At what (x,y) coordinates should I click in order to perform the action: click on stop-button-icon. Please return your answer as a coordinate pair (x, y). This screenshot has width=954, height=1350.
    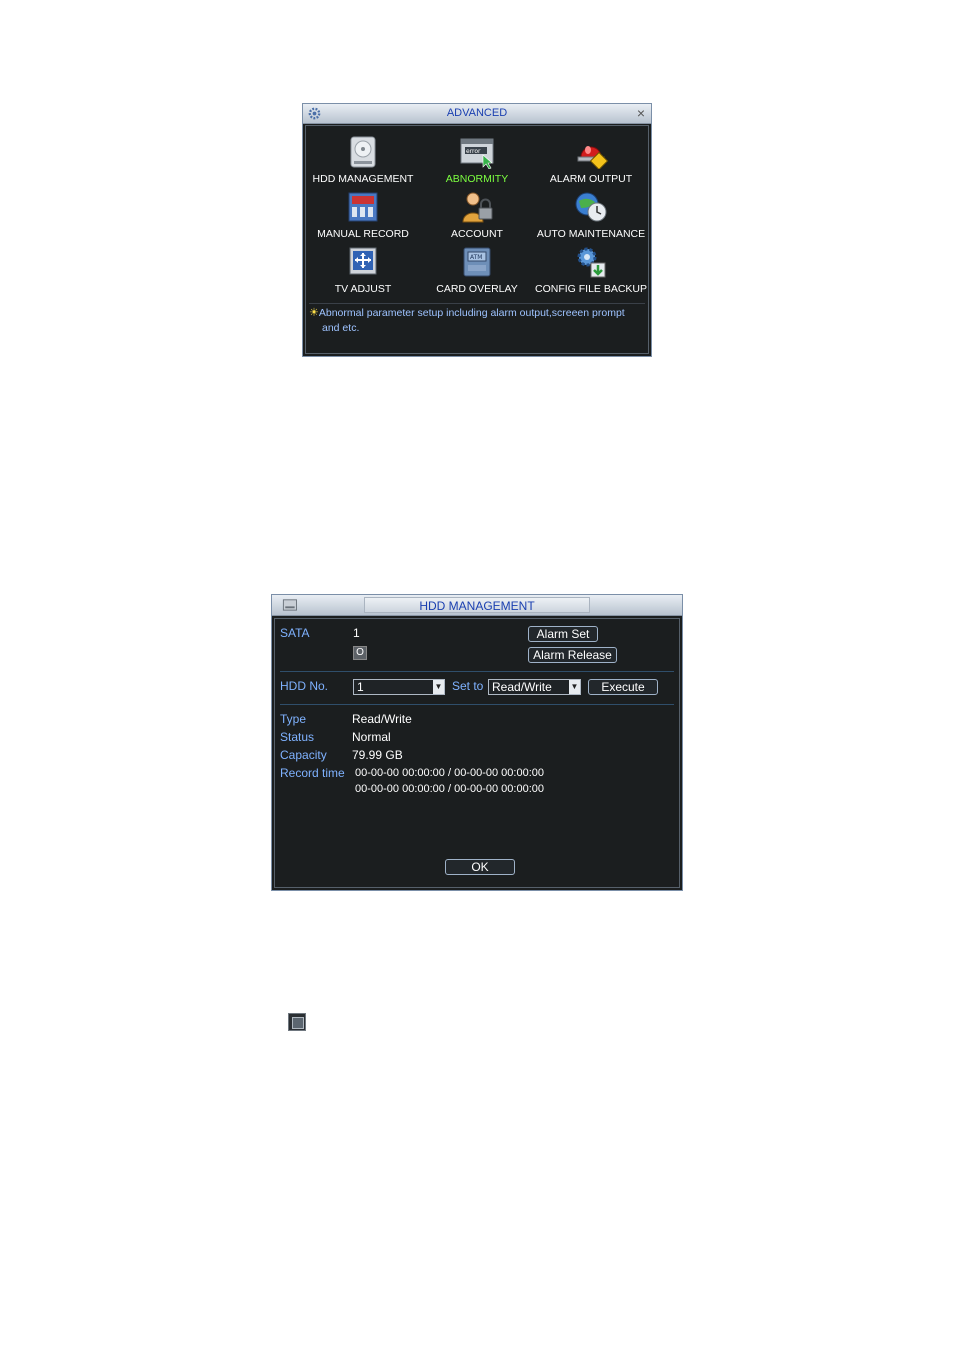
    Looking at the image, I should click on (297, 1022).